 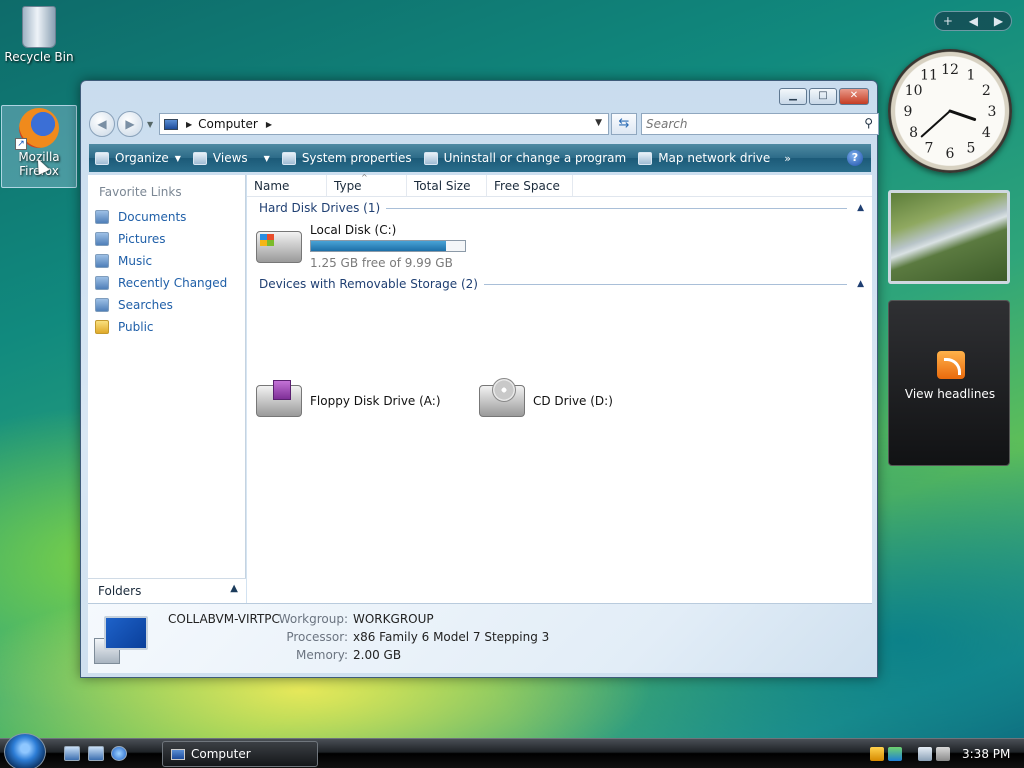 What do you see at coordinates (279, 398) in the screenshot?
I see `floppy-drive-icon` at bounding box center [279, 398].